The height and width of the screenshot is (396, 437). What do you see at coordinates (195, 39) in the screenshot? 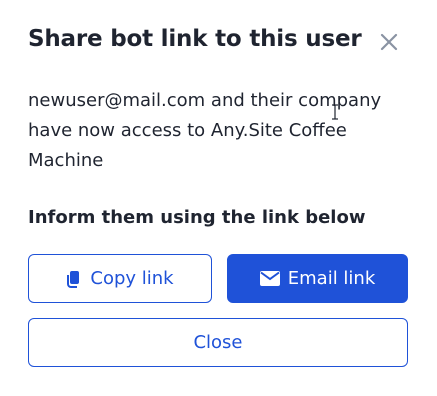
I see `dialog-title: Share bot link to this user` at bounding box center [195, 39].